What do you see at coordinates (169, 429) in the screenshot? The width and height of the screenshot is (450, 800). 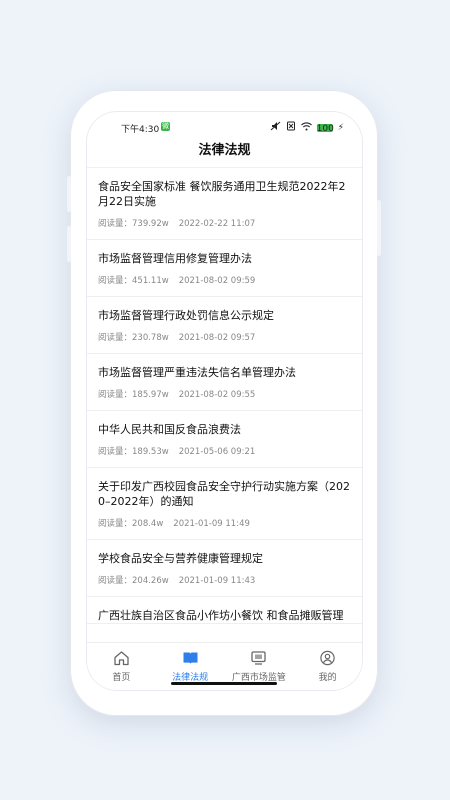 I see `list-item-title: 中华人民共和国反食品浪费法` at bounding box center [169, 429].